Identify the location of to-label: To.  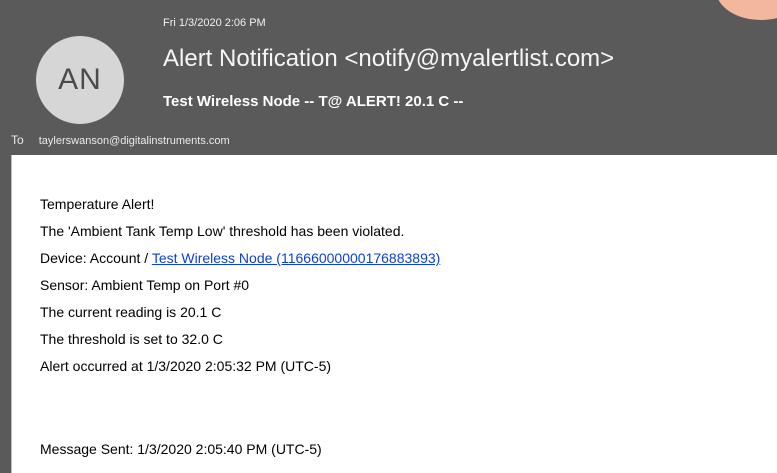
(17, 140).